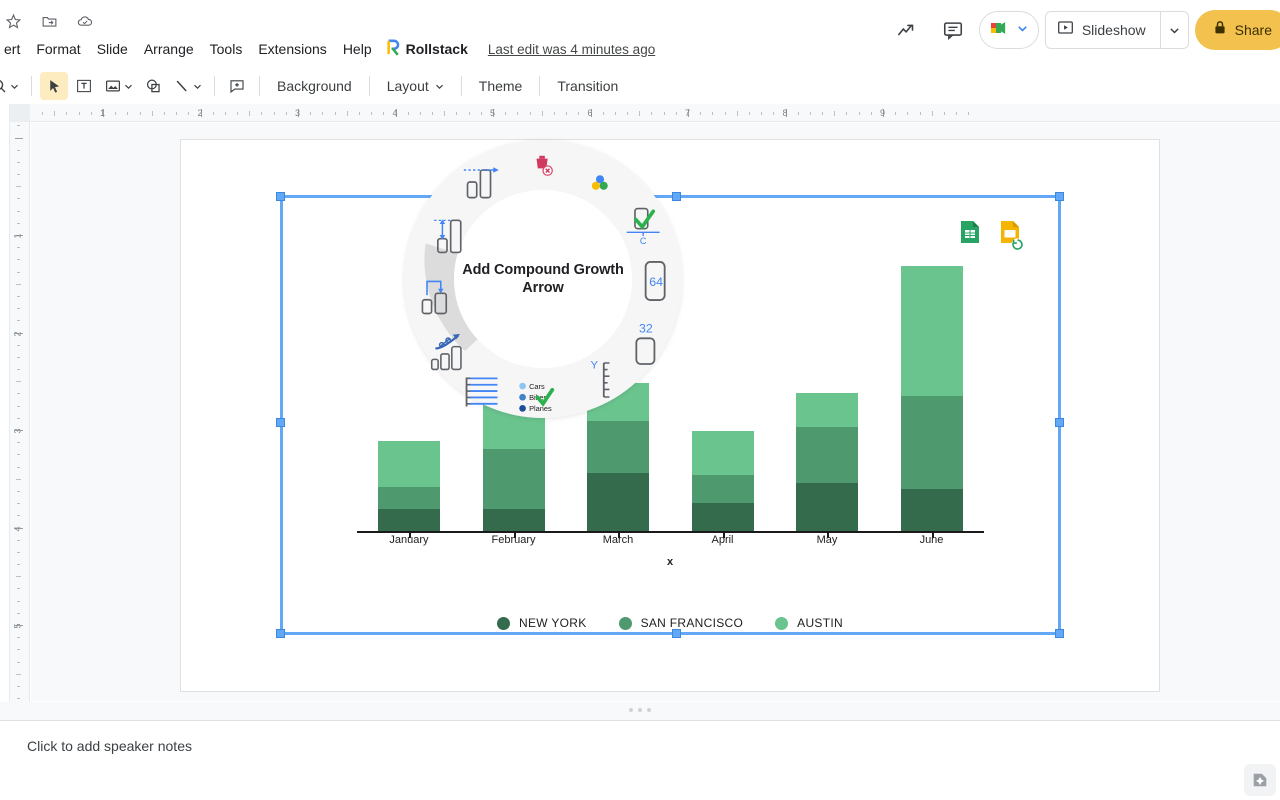  What do you see at coordinates (785, 113) in the screenshot?
I see `ruler-number: 8` at bounding box center [785, 113].